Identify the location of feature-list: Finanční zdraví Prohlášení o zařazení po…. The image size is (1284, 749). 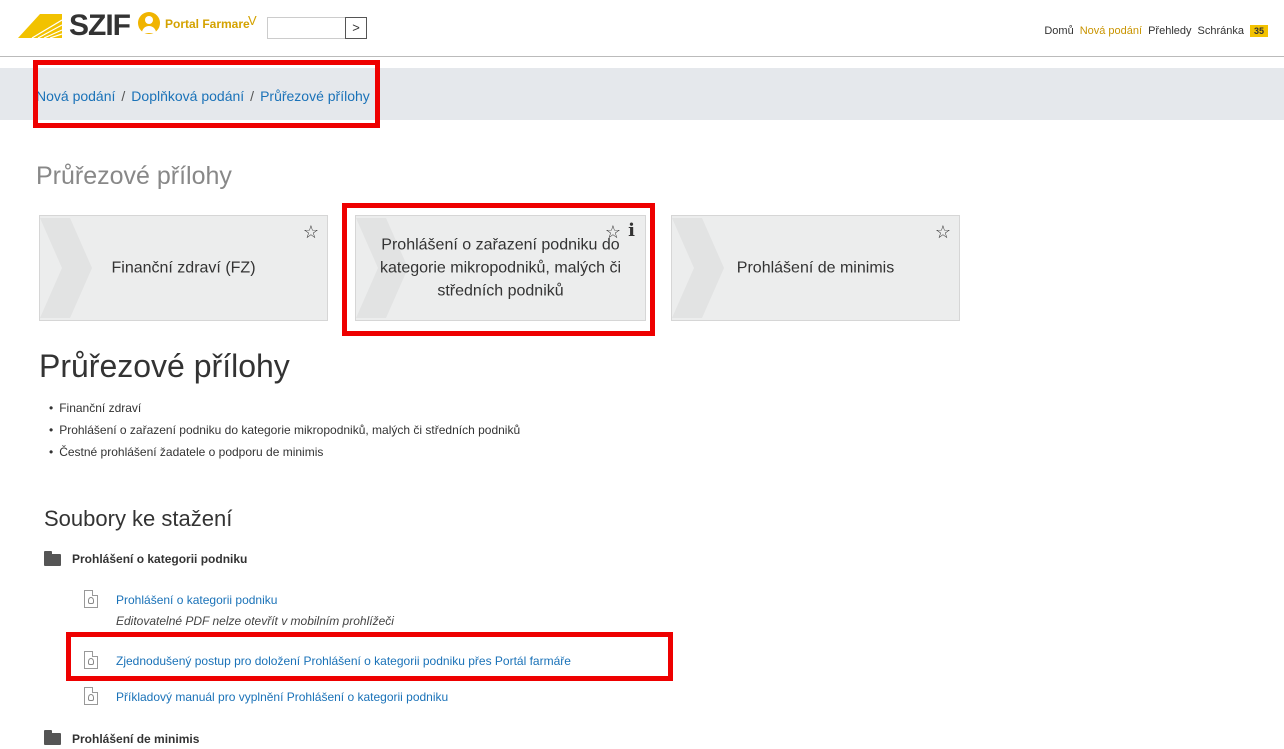
(284, 430).